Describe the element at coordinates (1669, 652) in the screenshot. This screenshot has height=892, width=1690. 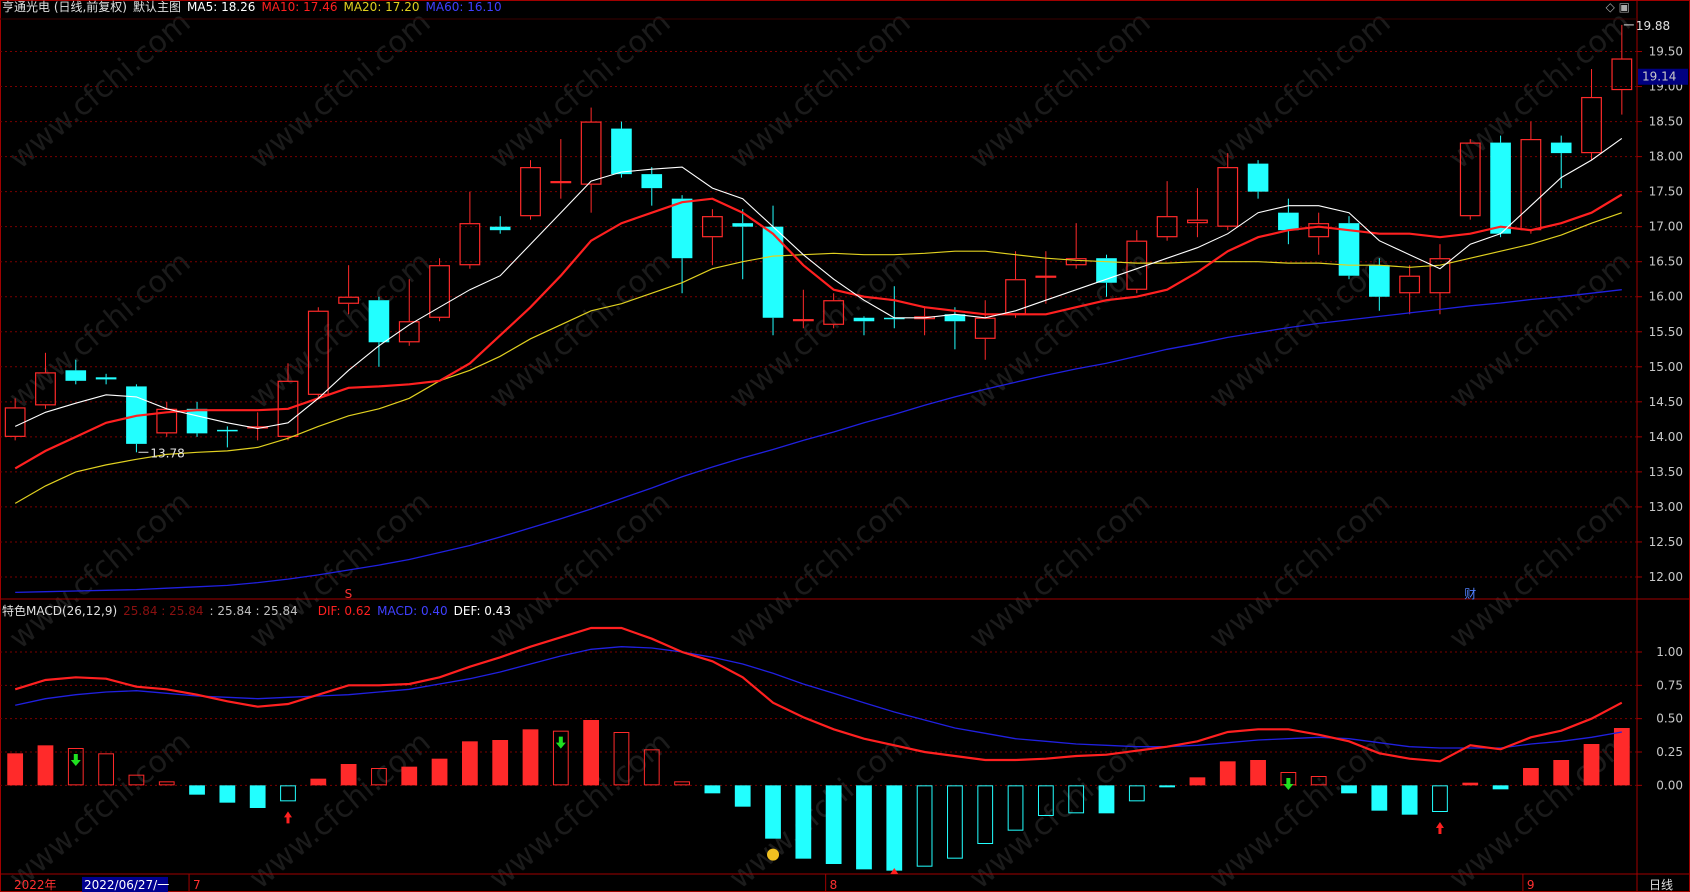
I see `macd-tick-label: 1.00` at that location.